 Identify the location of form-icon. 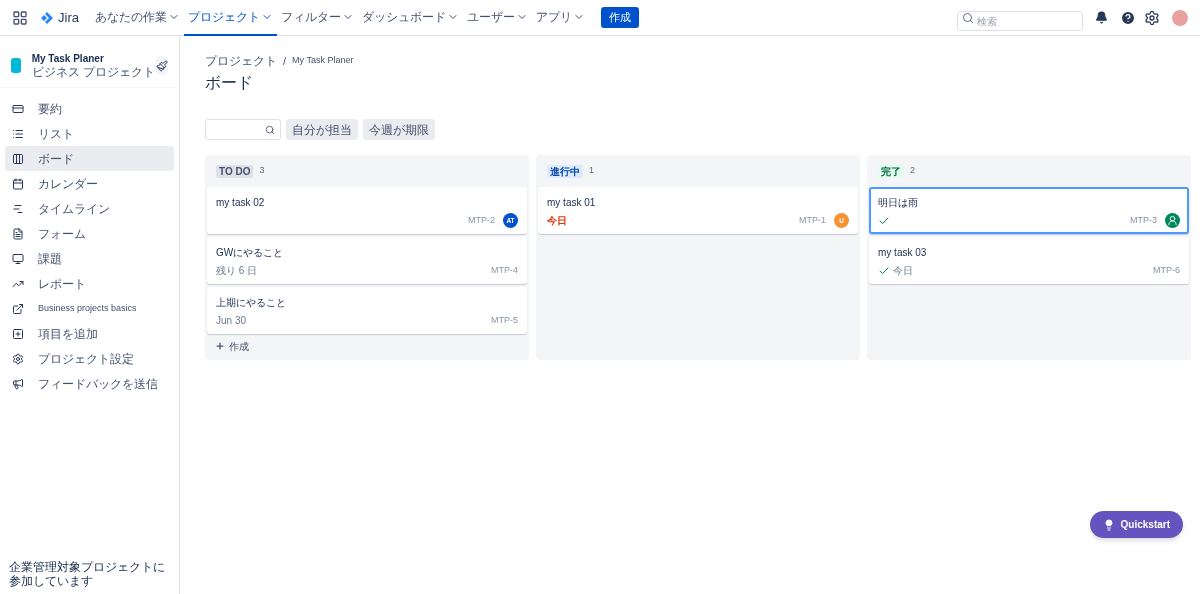
(18, 233).